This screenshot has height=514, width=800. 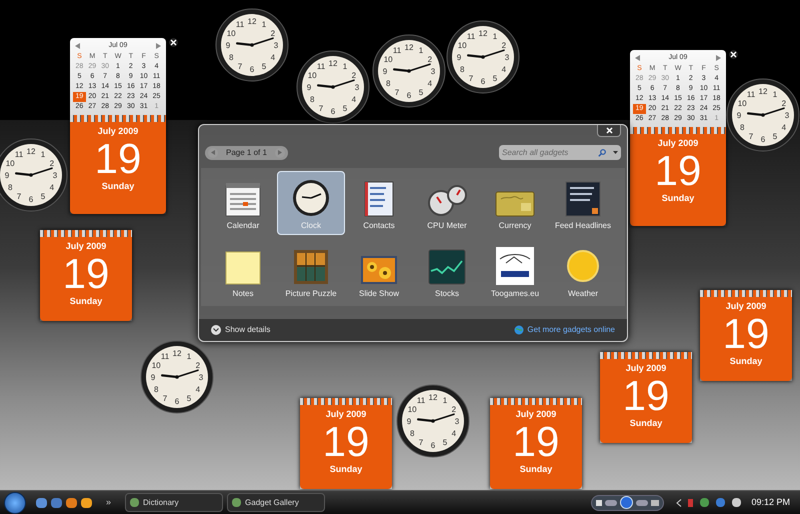 I want to click on chevron-left-icon, so click(x=679, y=502).